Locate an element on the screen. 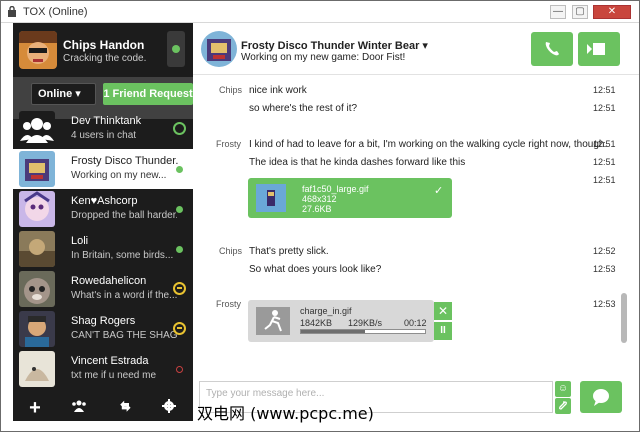 This screenshot has height=432, width=640. message-text: so where's the rest of it? is located at coordinates (303, 108).